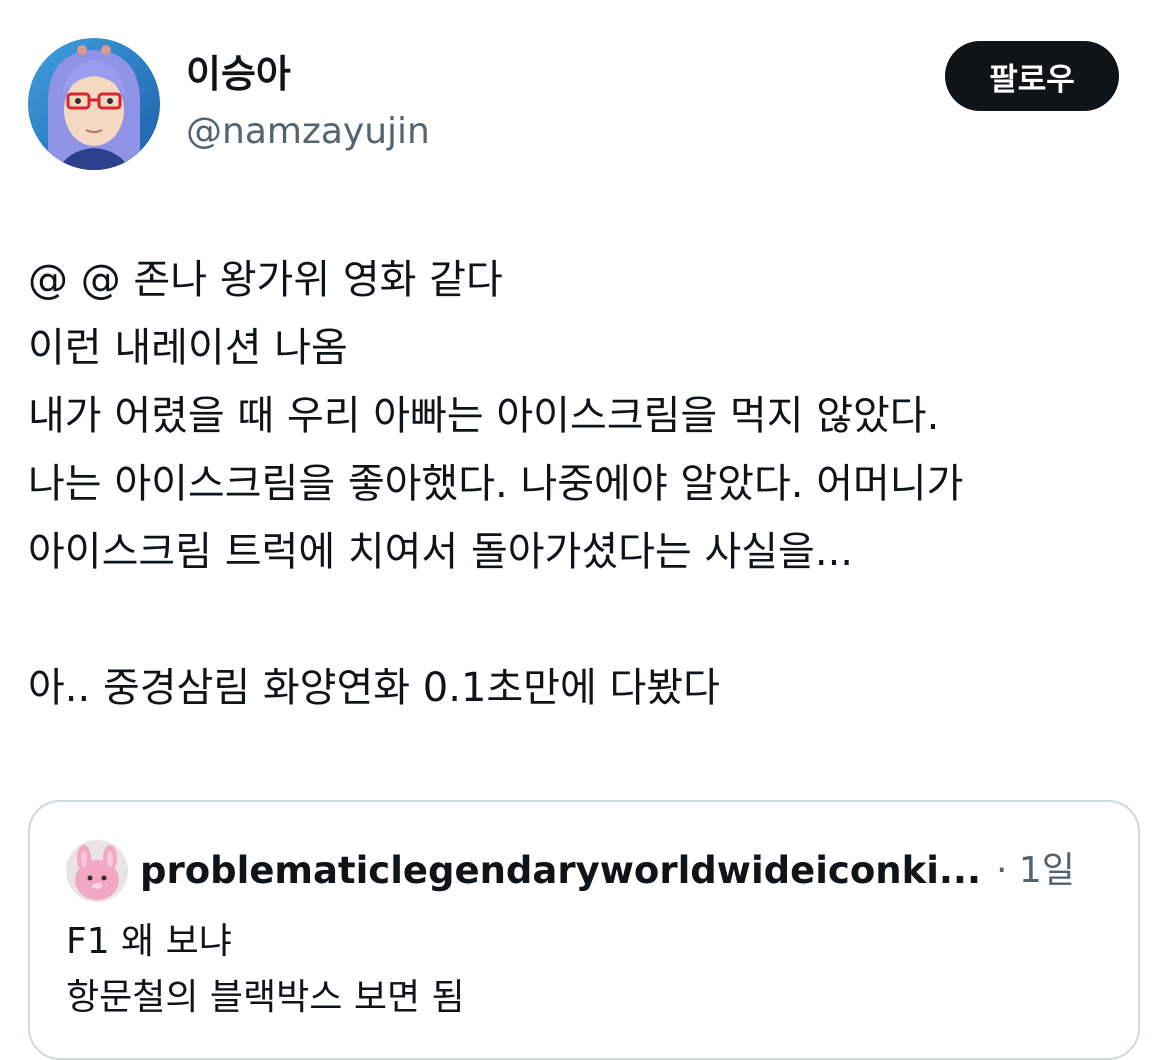  I want to click on anime-avatar-icon, so click(94, 104).